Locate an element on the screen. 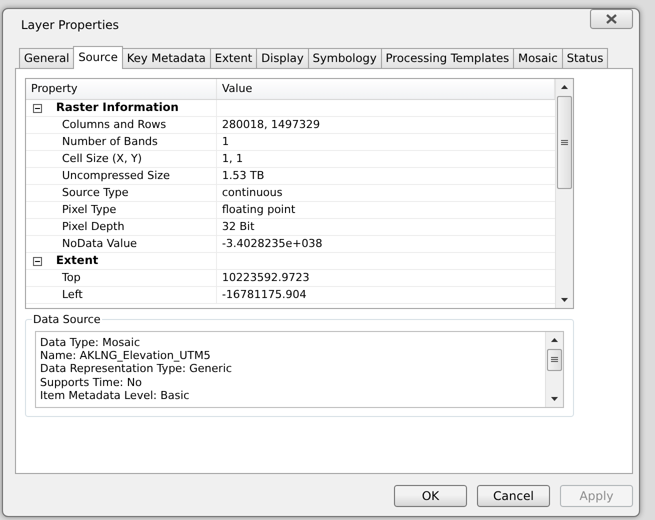 The width and height of the screenshot is (655, 520). property-value: continuous is located at coordinates (252, 193).